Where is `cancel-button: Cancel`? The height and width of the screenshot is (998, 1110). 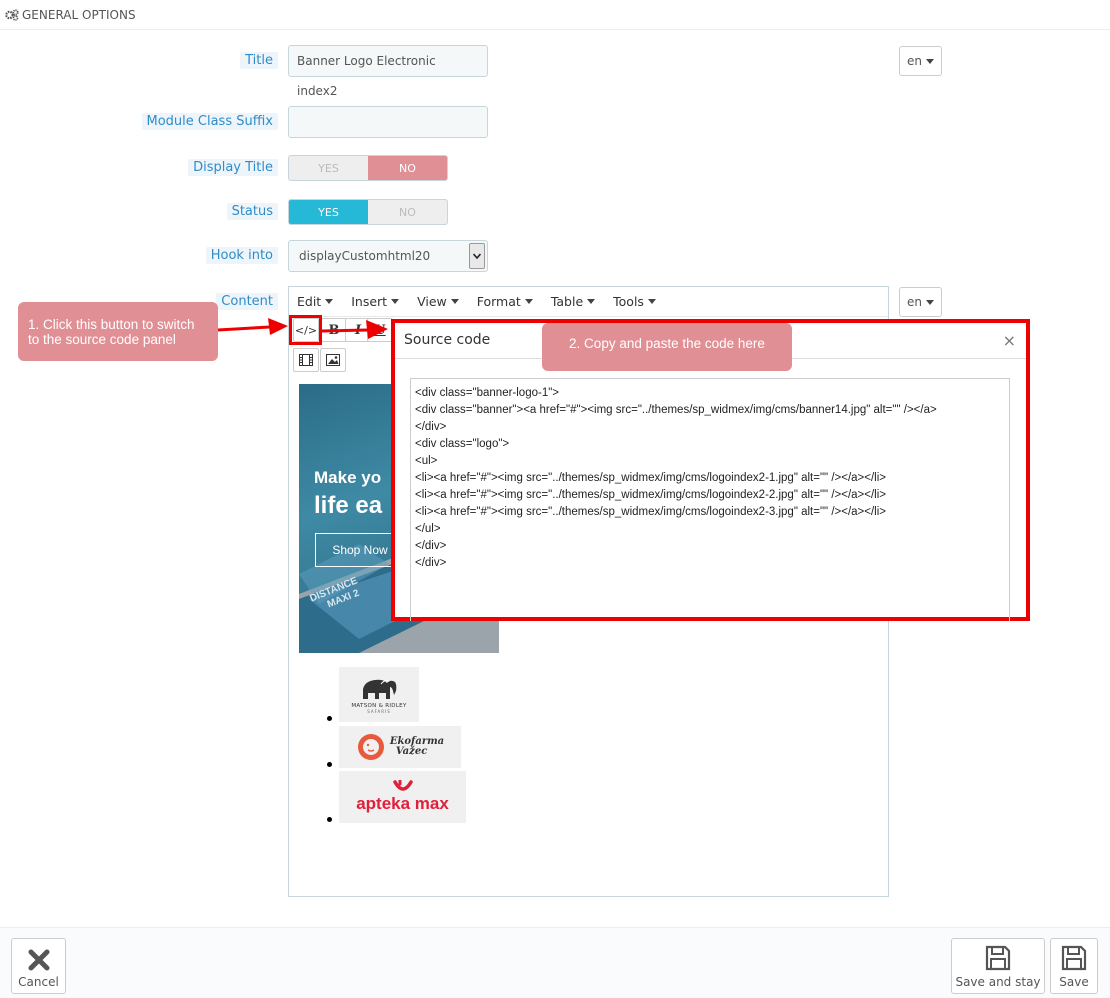
cancel-button: Cancel is located at coordinates (38, 966).